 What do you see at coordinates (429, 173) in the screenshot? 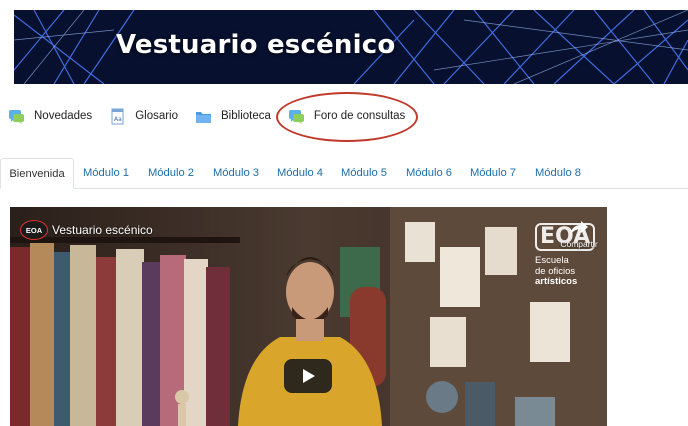
I see `tab-modulo-6: Módulo 6` at bounding box center [429, 173].